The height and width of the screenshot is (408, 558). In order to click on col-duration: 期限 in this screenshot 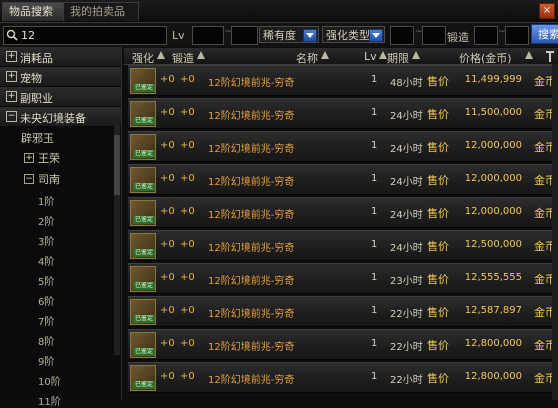, I will do `click(398, 58)`.